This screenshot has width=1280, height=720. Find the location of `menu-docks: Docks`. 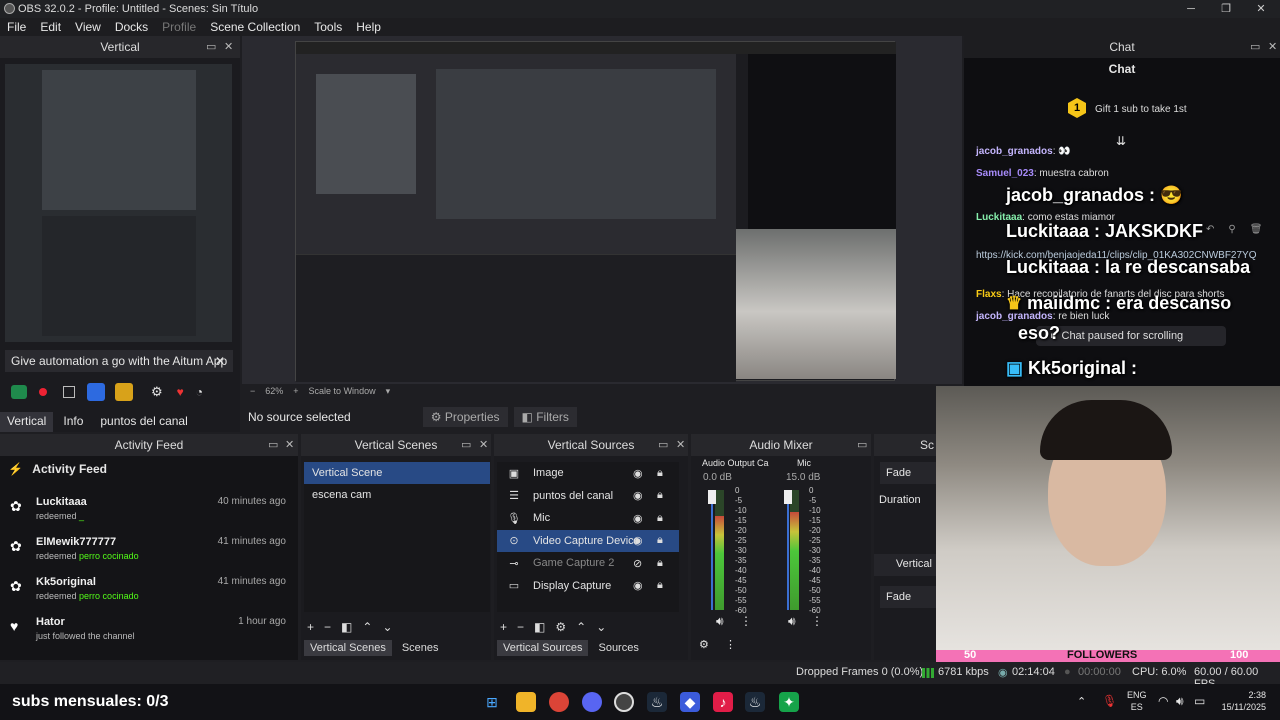

menu-docks: Docks is located at coordinates (131, 27).